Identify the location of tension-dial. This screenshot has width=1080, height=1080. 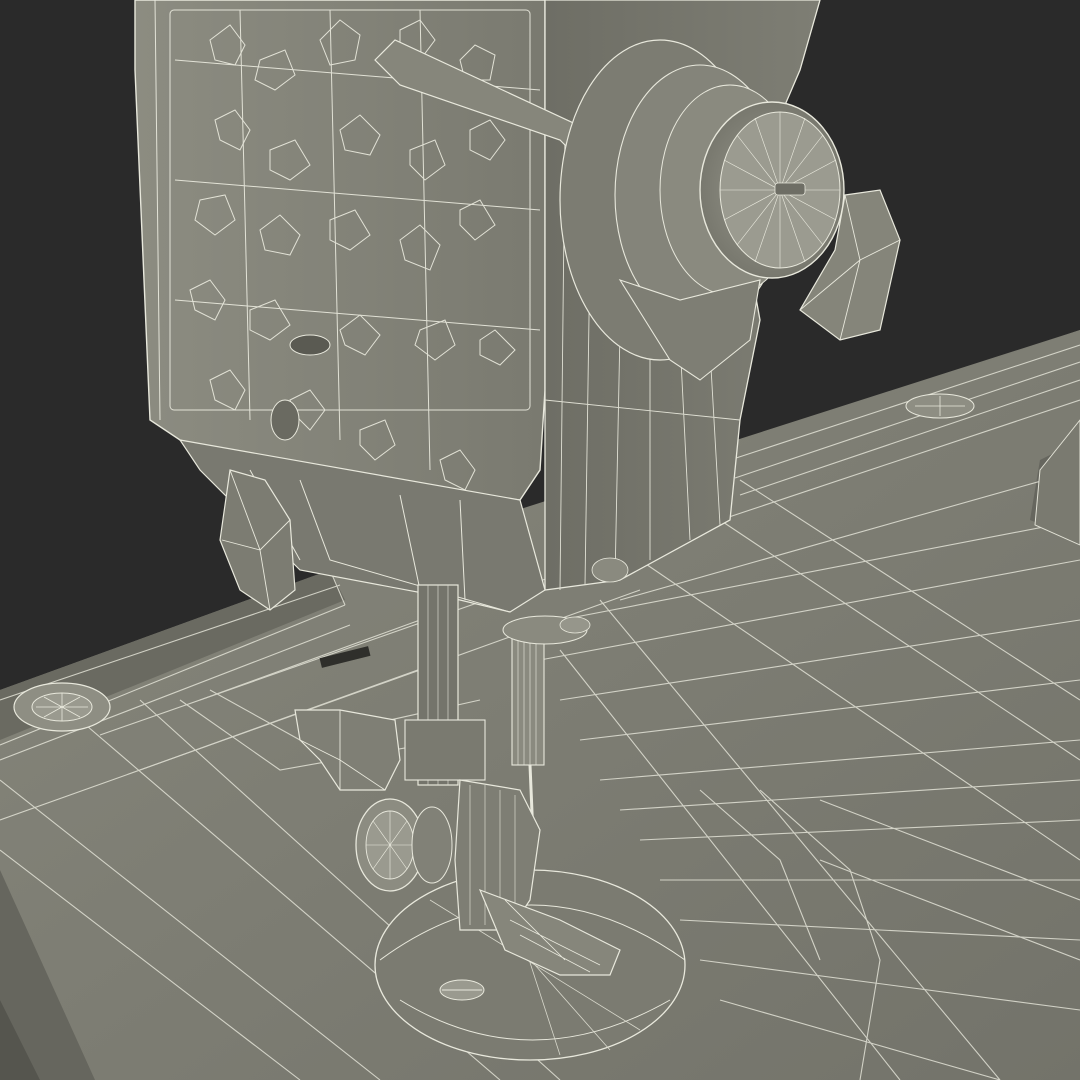
(772, 190).